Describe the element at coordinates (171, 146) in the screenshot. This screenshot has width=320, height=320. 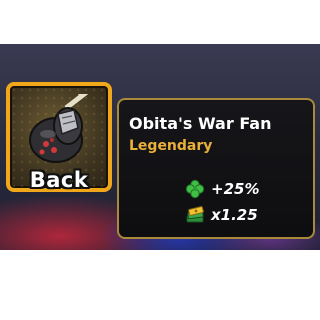
I see `item-rarity: Legendary` at that location.